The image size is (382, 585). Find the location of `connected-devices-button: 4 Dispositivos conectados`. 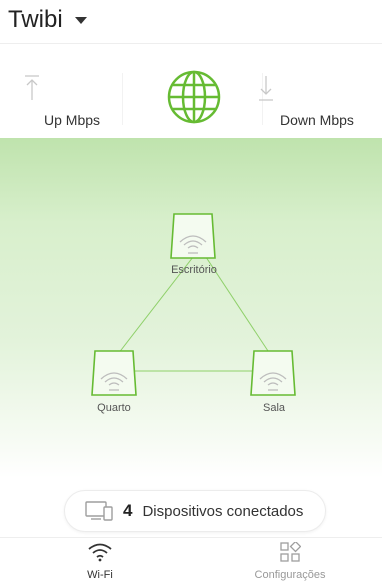

connected-devices-button: 4 Dispositivos conectados is located at coordinates (195, 511).